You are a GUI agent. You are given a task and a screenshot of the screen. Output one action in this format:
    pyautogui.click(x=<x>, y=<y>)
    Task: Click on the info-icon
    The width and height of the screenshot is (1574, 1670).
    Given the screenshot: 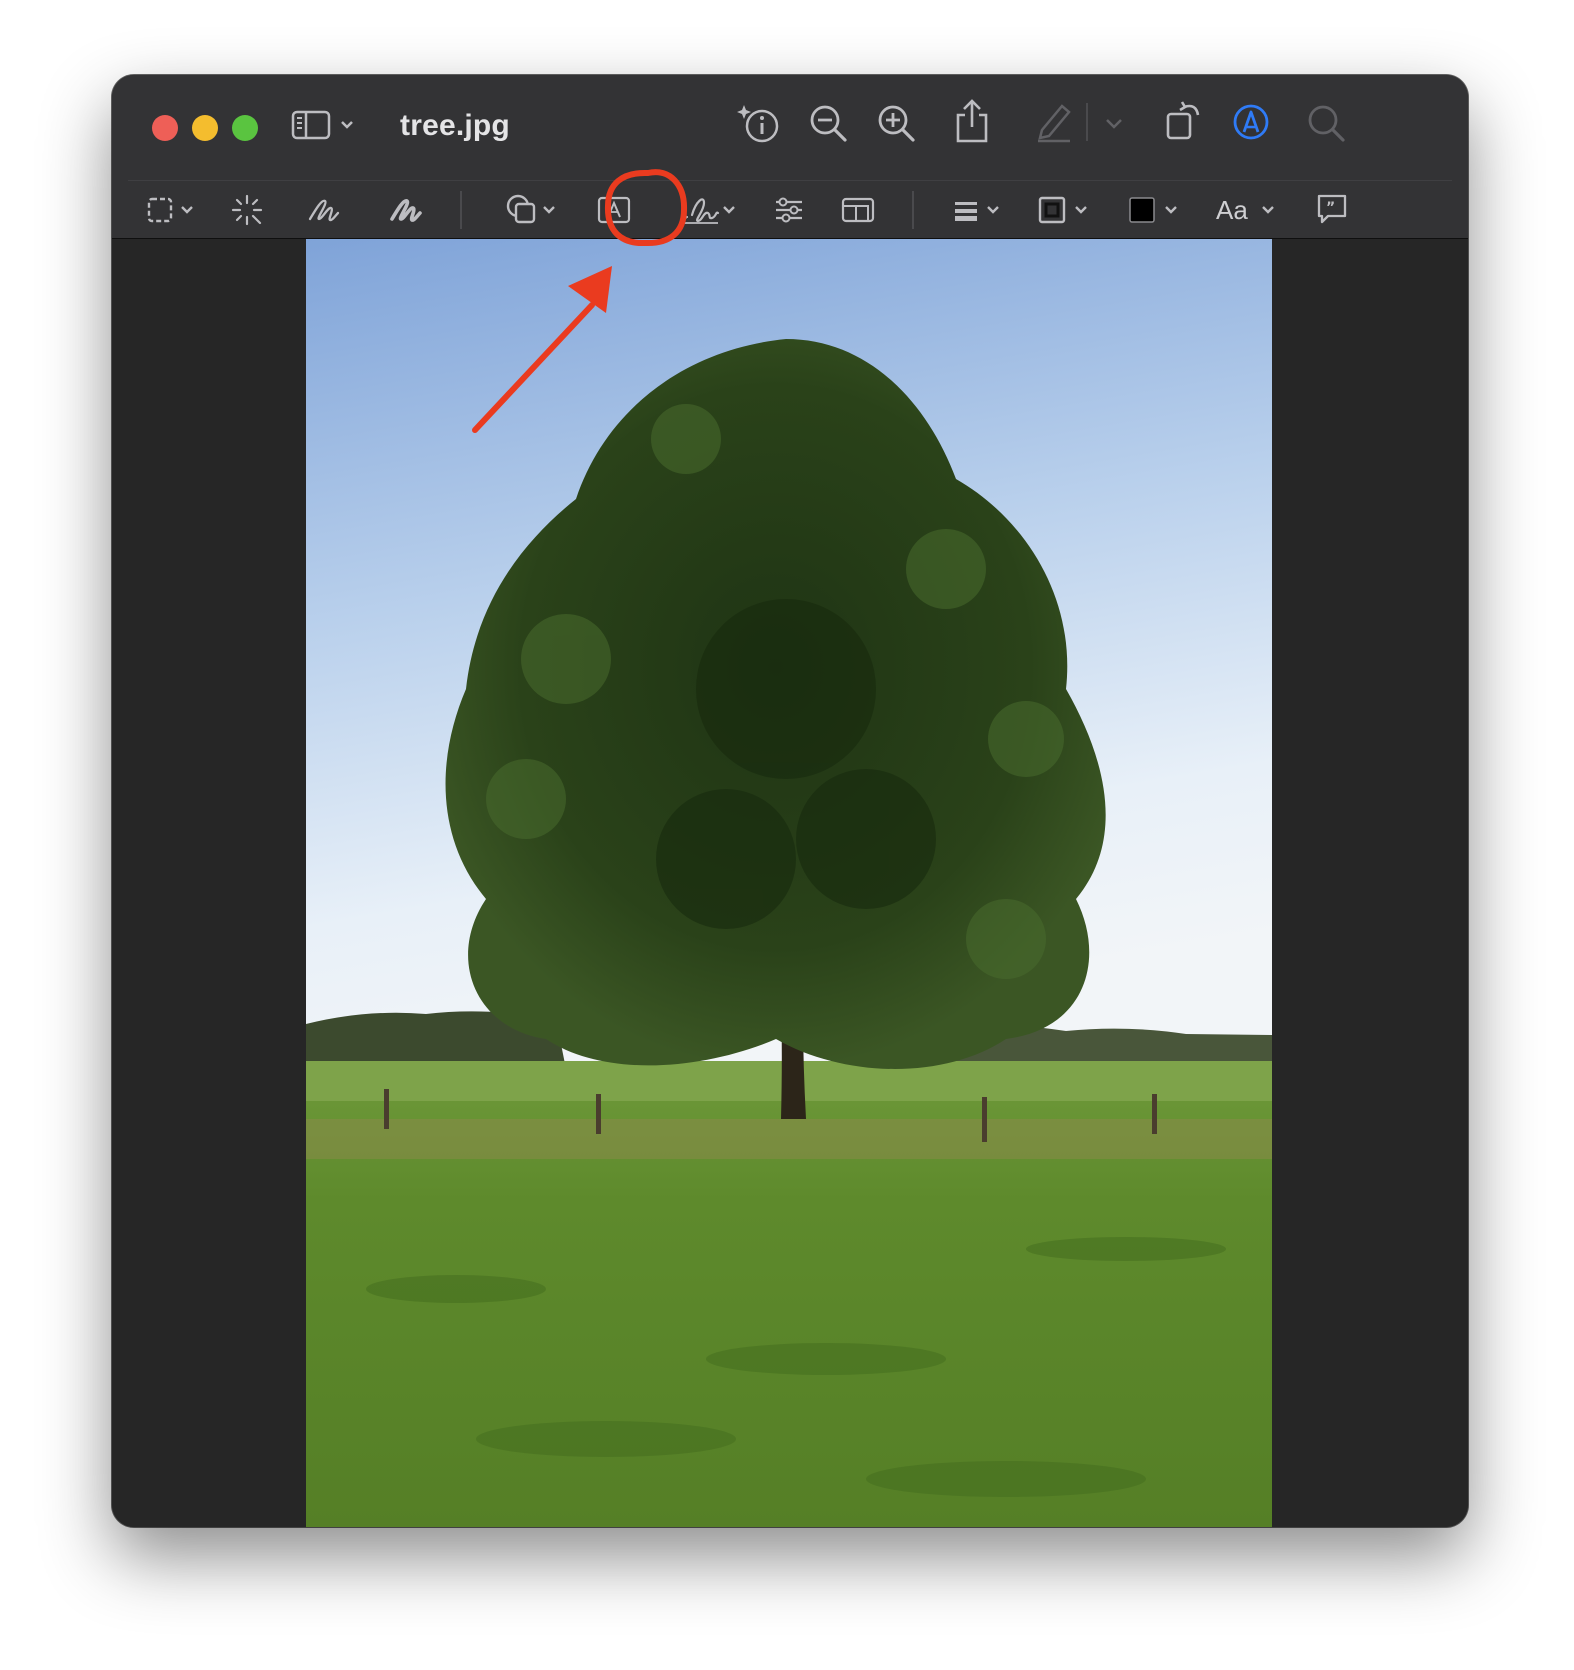 What is the action you would take?
    pyautogui.click(x=758, y=124)
    